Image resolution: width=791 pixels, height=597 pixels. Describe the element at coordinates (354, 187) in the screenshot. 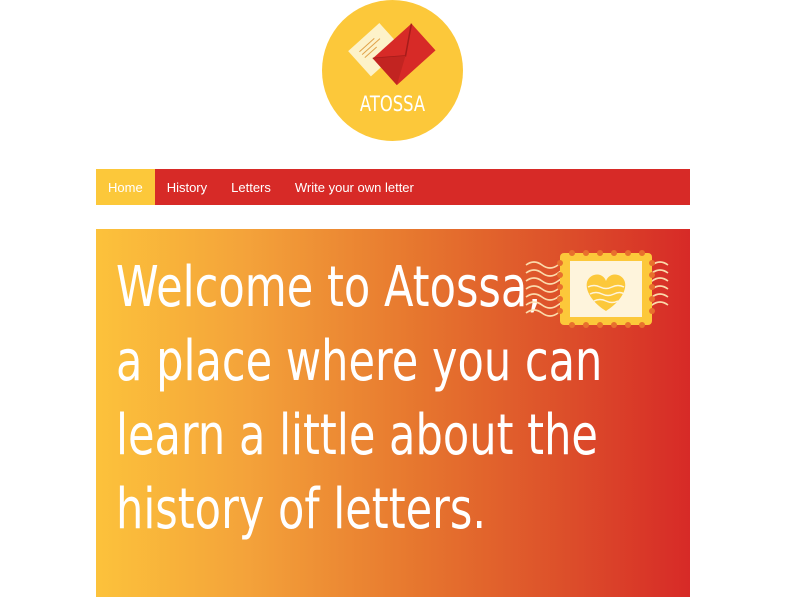

I see `nav-item-write-letter: Write your own letter` at that location.